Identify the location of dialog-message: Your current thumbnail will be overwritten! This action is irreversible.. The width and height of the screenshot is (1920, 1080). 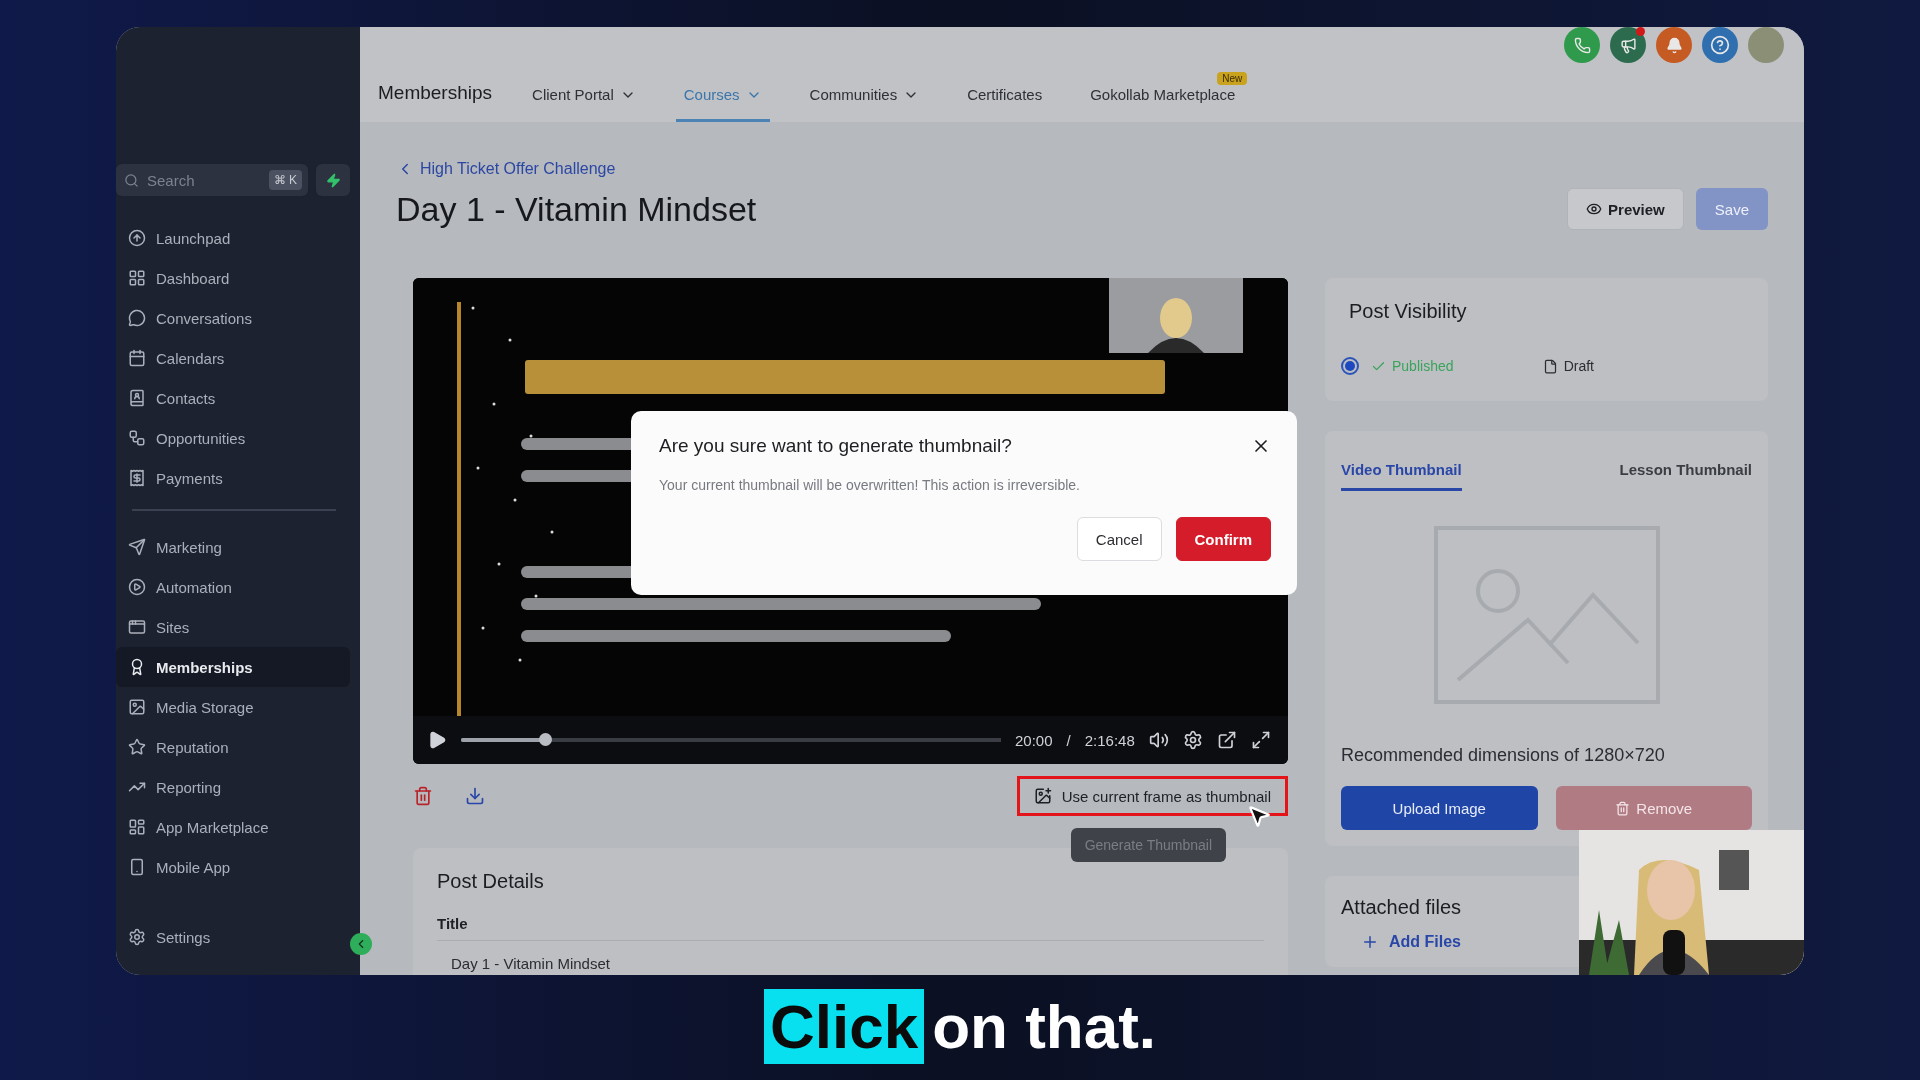
(870, 485).